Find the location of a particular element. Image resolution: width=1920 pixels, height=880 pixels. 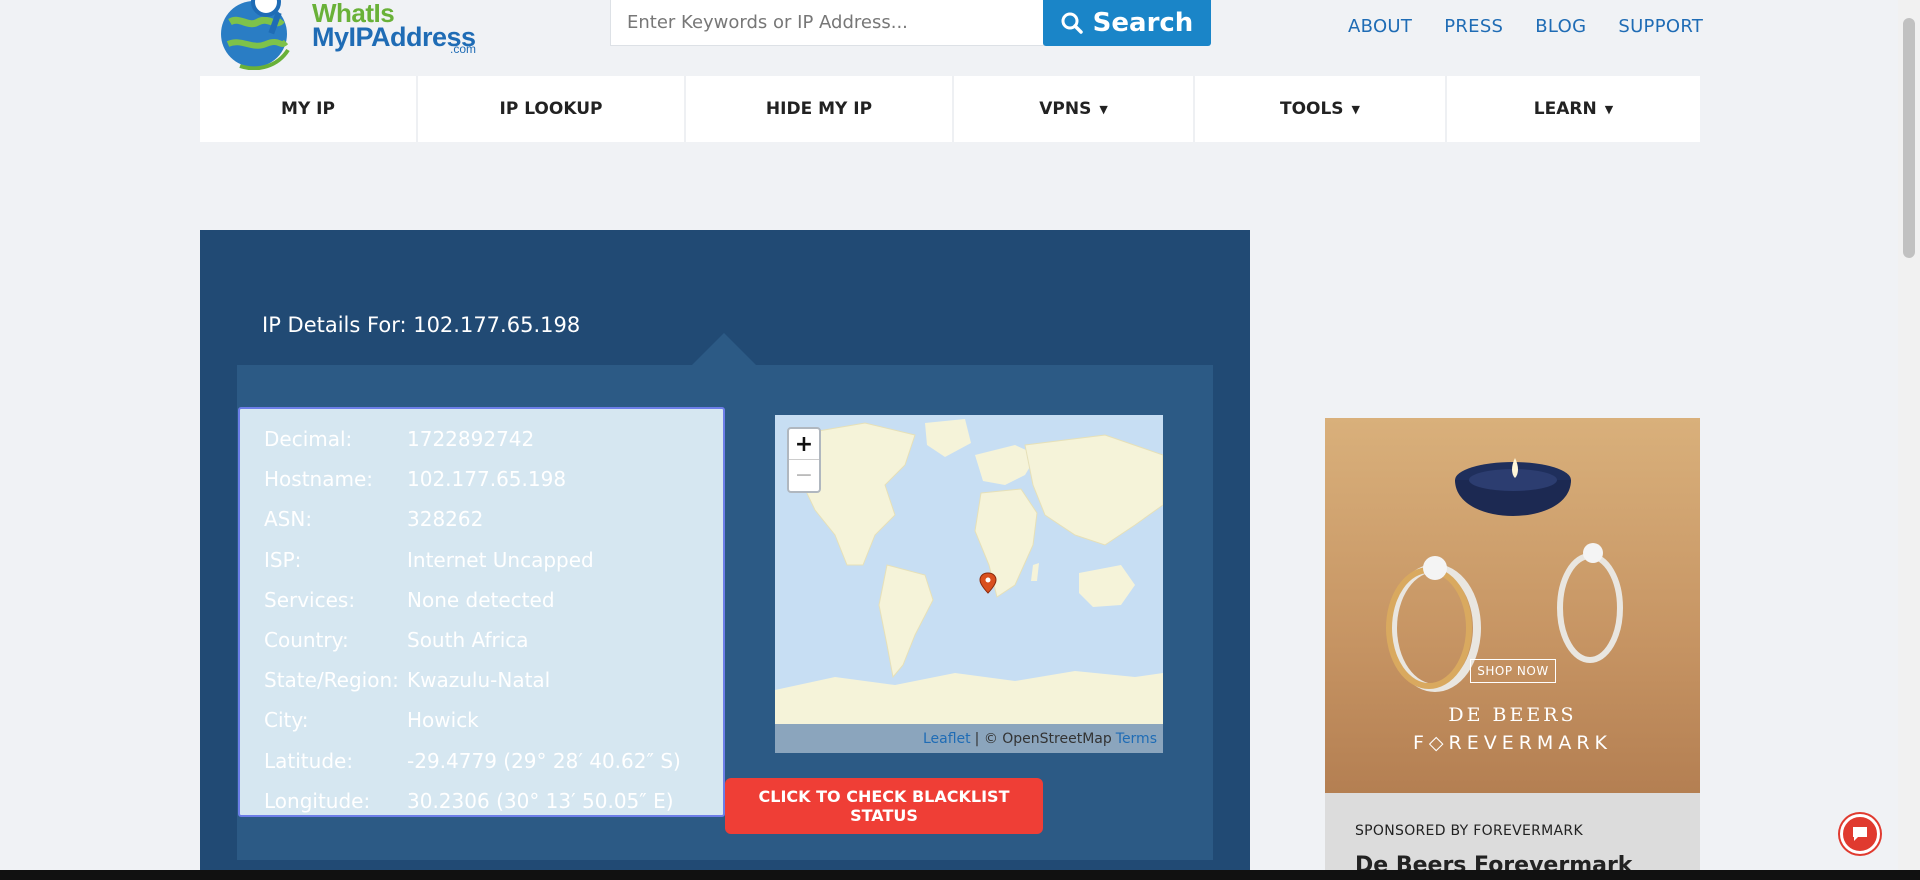

nav-item-label: HIDE MY IP is located at coordinates (819, 109).